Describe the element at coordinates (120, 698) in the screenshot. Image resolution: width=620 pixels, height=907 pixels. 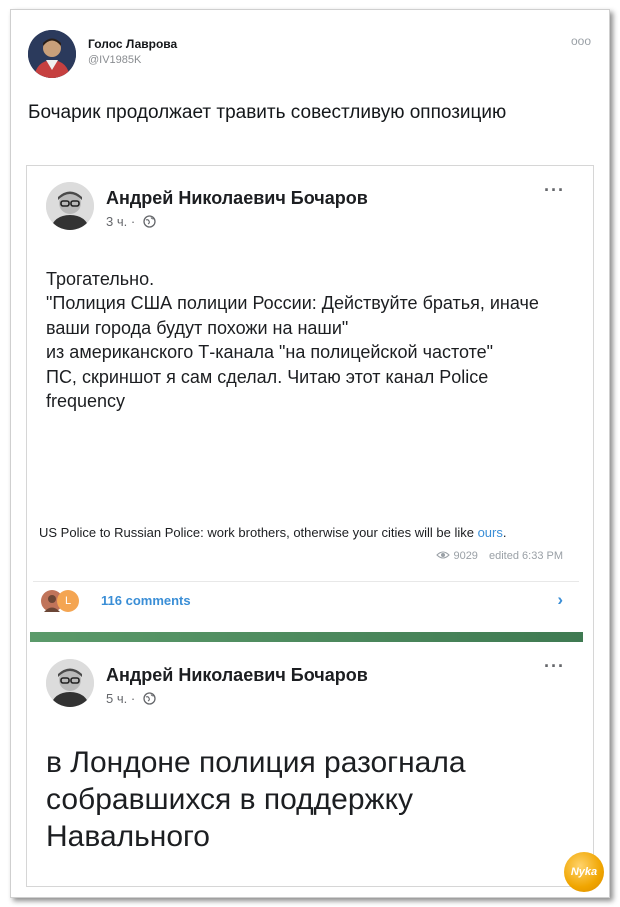
I see `fb-post-time: 5 ч. ·` at that location.